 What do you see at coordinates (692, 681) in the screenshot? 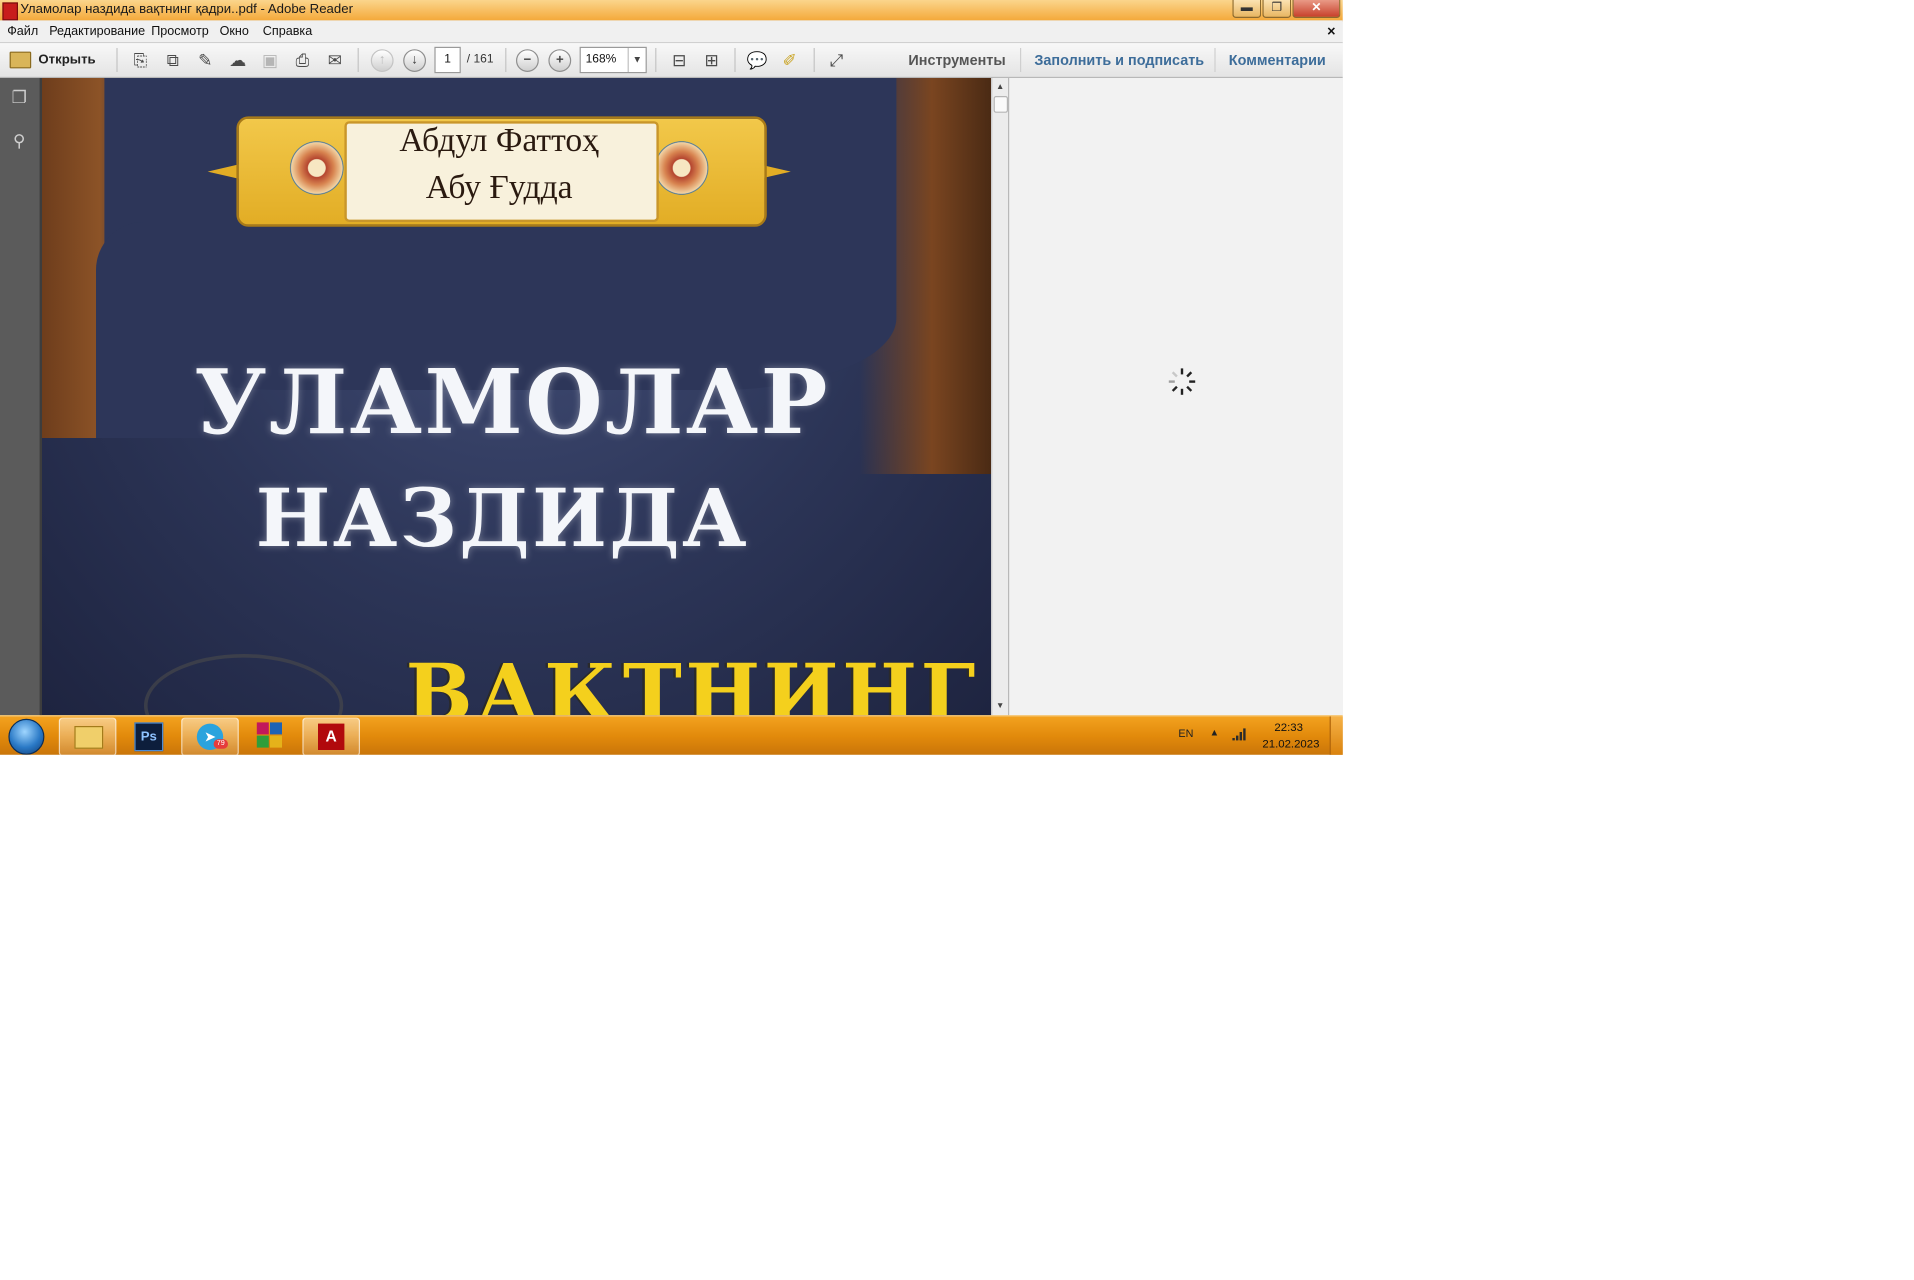
I see `cover-title-line-3: ВАҚТНИНГ` at bounding box center [692, 681].